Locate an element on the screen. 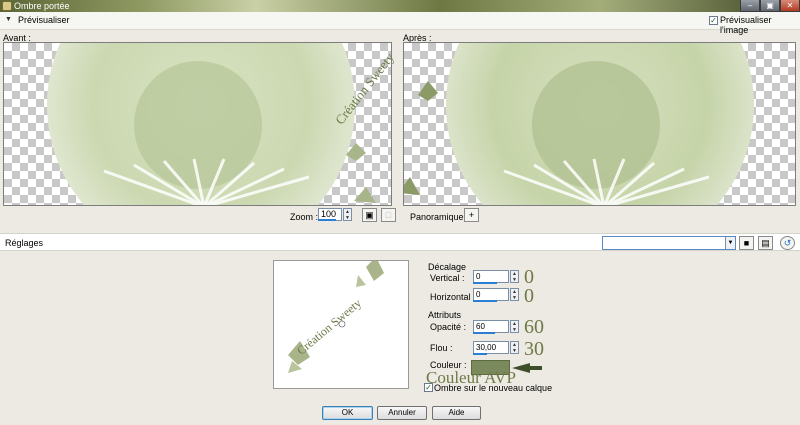 Image resolution: width=800 pixels, height=425 pixels. save-preset-icon: ■ is located at coordinates (746, 243).